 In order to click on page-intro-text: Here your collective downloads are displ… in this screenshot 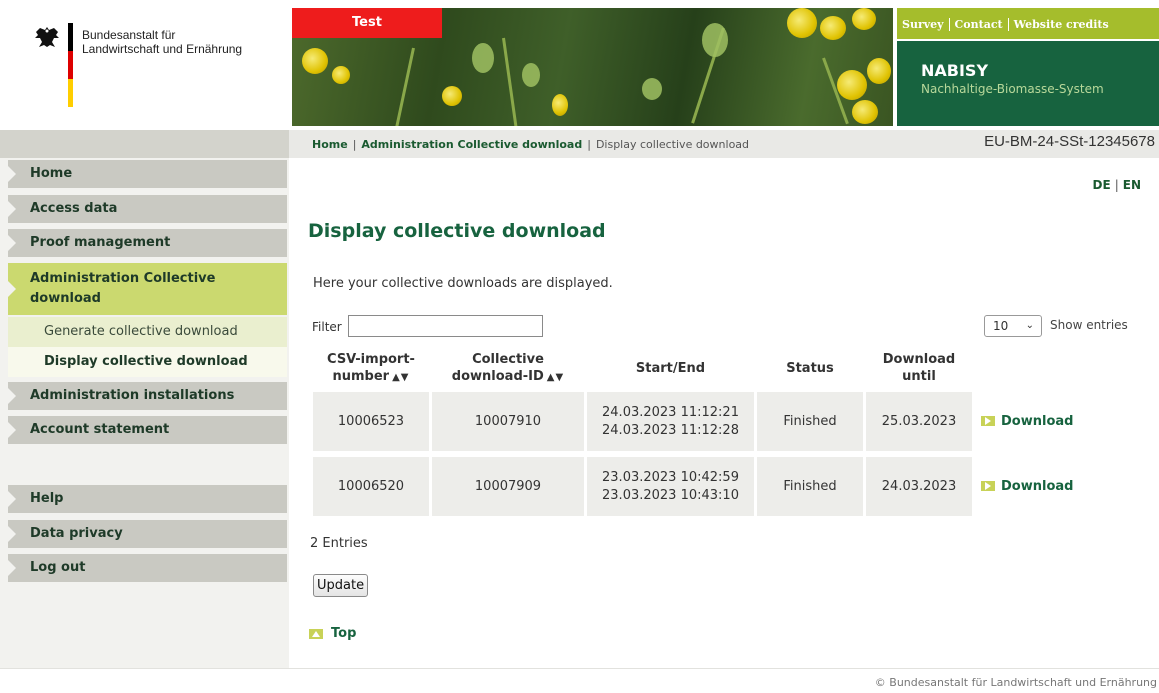, I will do `click(463, 283)`.